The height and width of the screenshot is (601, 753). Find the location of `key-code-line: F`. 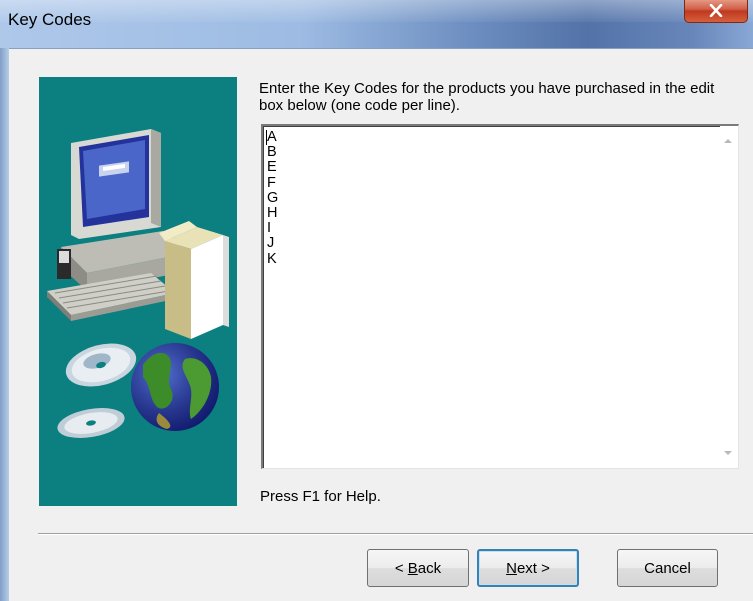

key-code-line: F is located at coordinates (271, 182).